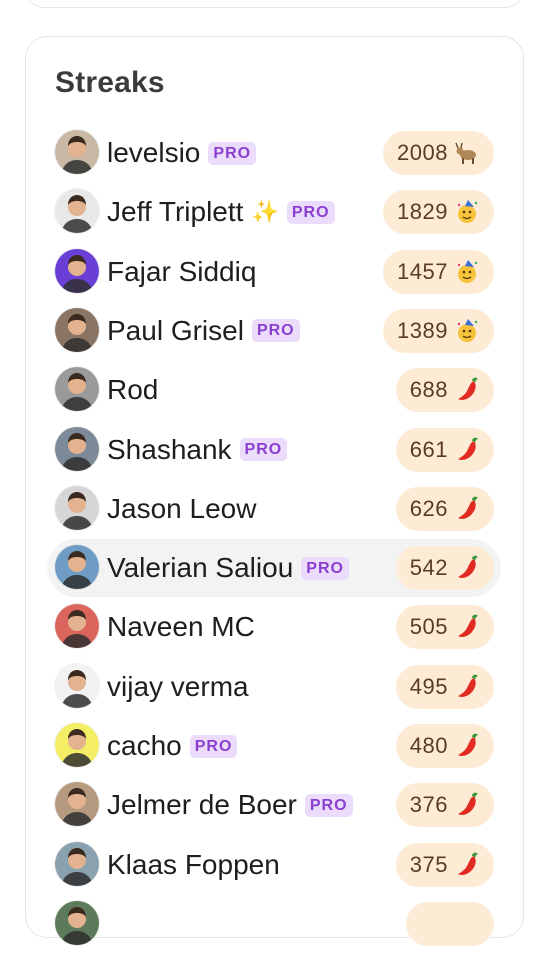 This screenshot has width=552, height=953. What do you see at coordinates (274, 272) in the screenshot?
I see `streak-row: Fajar Siddiq 1457` at bounding box center [274, 272].